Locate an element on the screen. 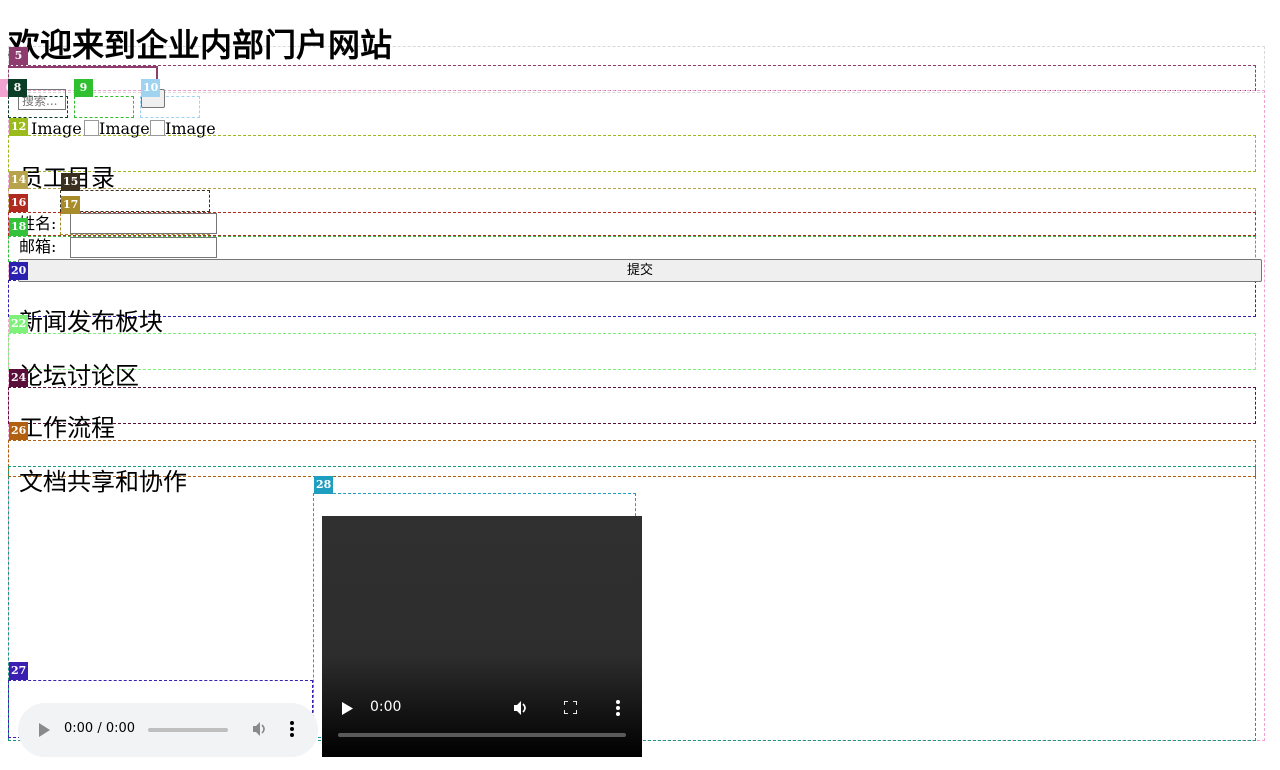  marker-5: 5 is located at coordinates (18, 56).